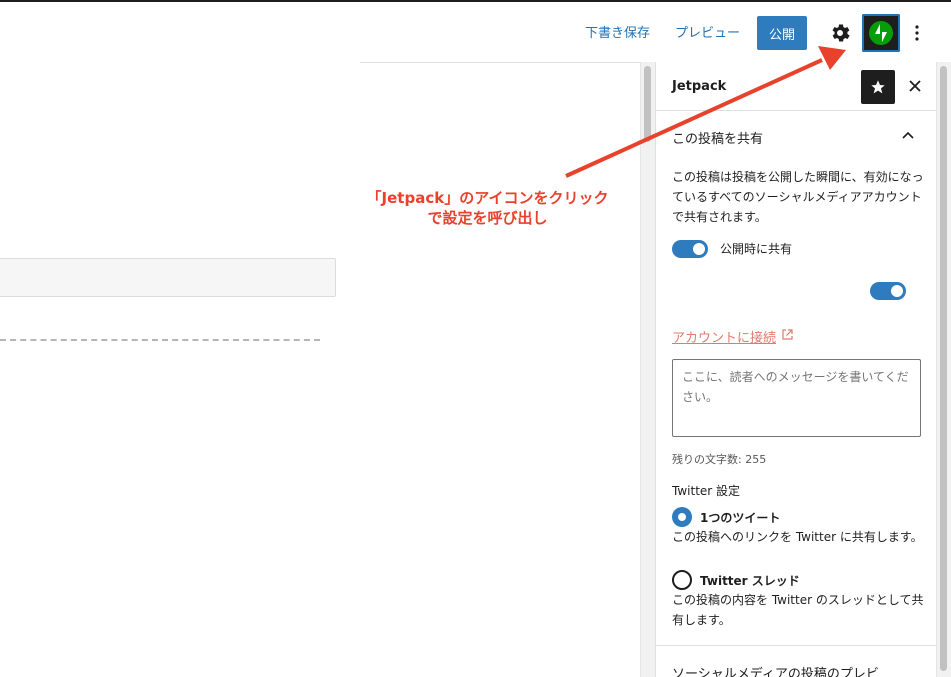  Describe the element at coordinates (756, 249) in the screenshot. I see `share-on-publish-label: 公開時に共有` at that location.